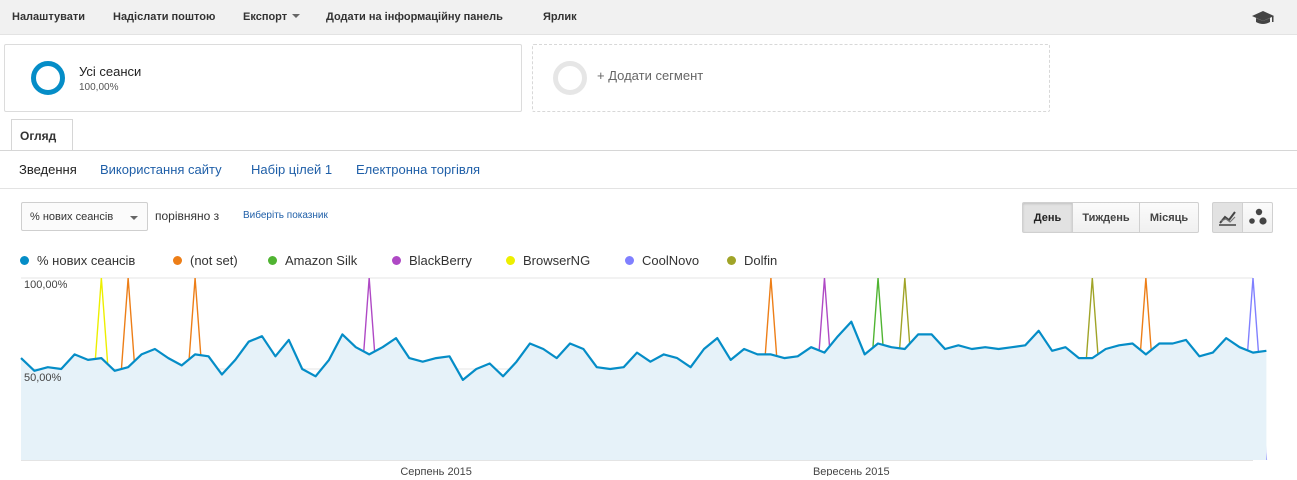 The width and height of the screenshot is (1297, 480). Describe the element at coordinates (440, 260) in the screenshot. I see `legend-label: BlackBerry` at that location.